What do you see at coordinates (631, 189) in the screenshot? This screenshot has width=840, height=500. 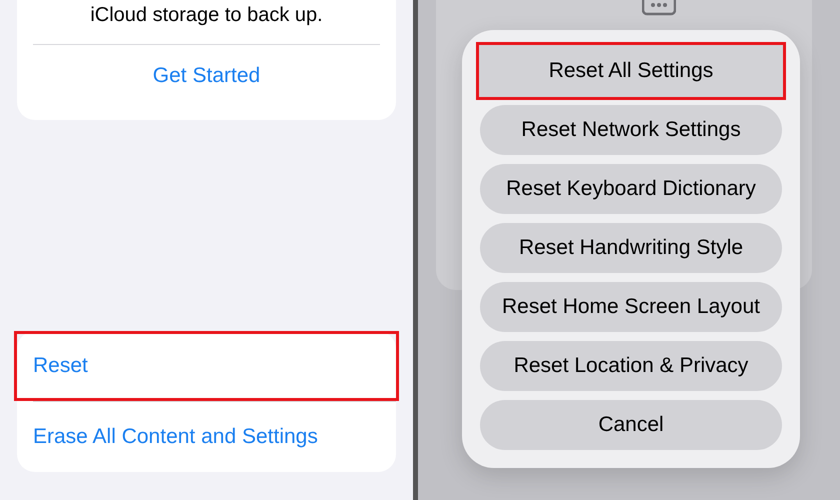 I see `reset-option-button: Reset Keyboard Dictionary` at bounding box center [631, 189].